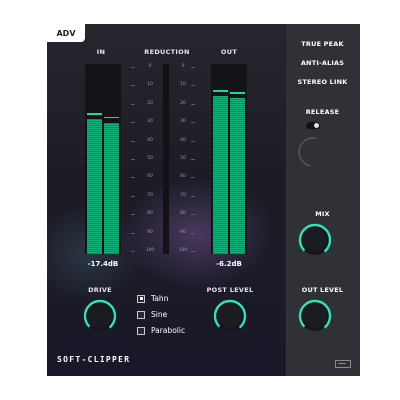  What do you see at coordinates (343, 364) in the screenshot?
I see `brand-logo-icon` at bounding box center [343, 364].